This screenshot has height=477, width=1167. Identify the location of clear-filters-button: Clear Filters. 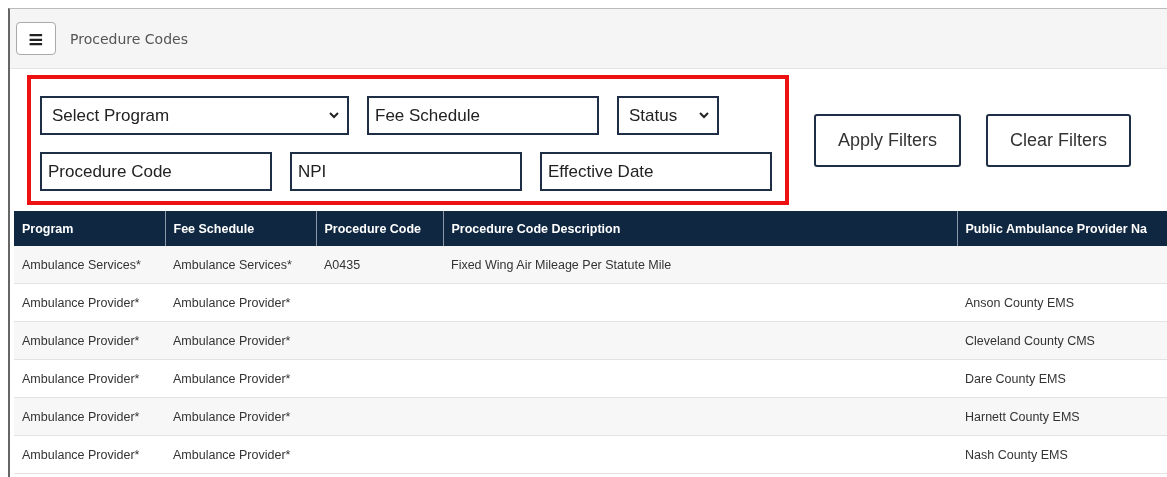
(1059, 140).